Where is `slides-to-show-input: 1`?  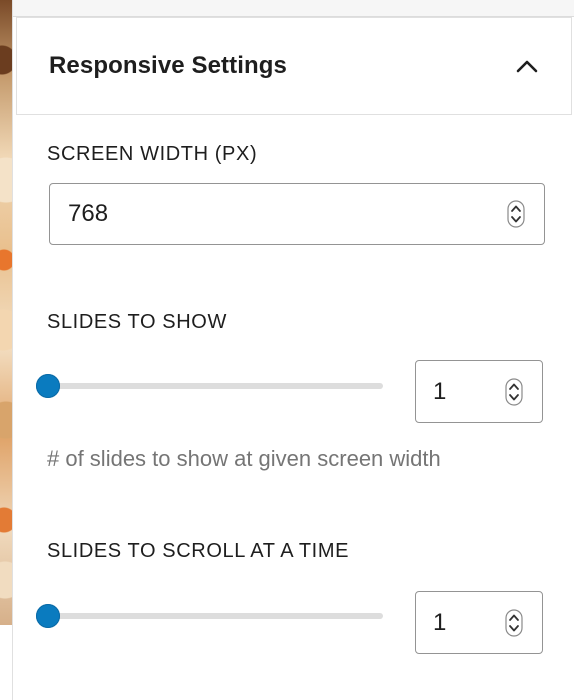 slides-to-show-input: 1 is located at coordinates (479, 391).